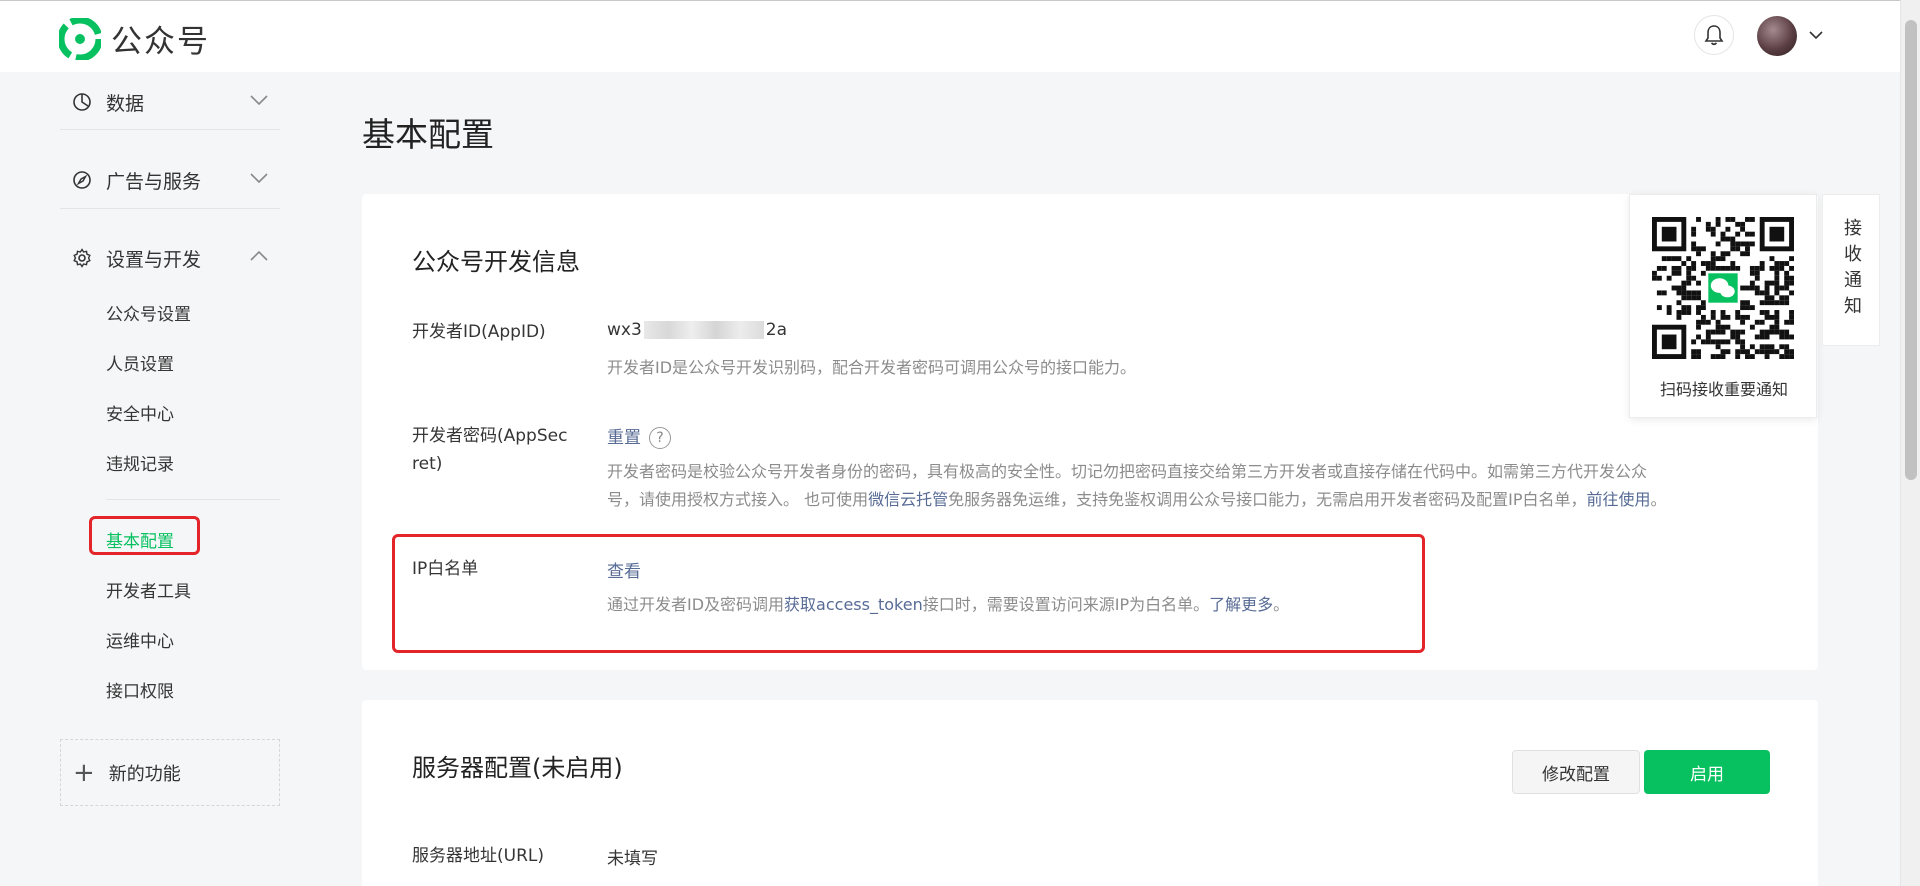 This screenshot has width=1920, height=886. What do you see at coordinates (479, 332) in the screenshot?
I see `appid-label: 开发者ID(AppID)` at bounding box center [479, 332].